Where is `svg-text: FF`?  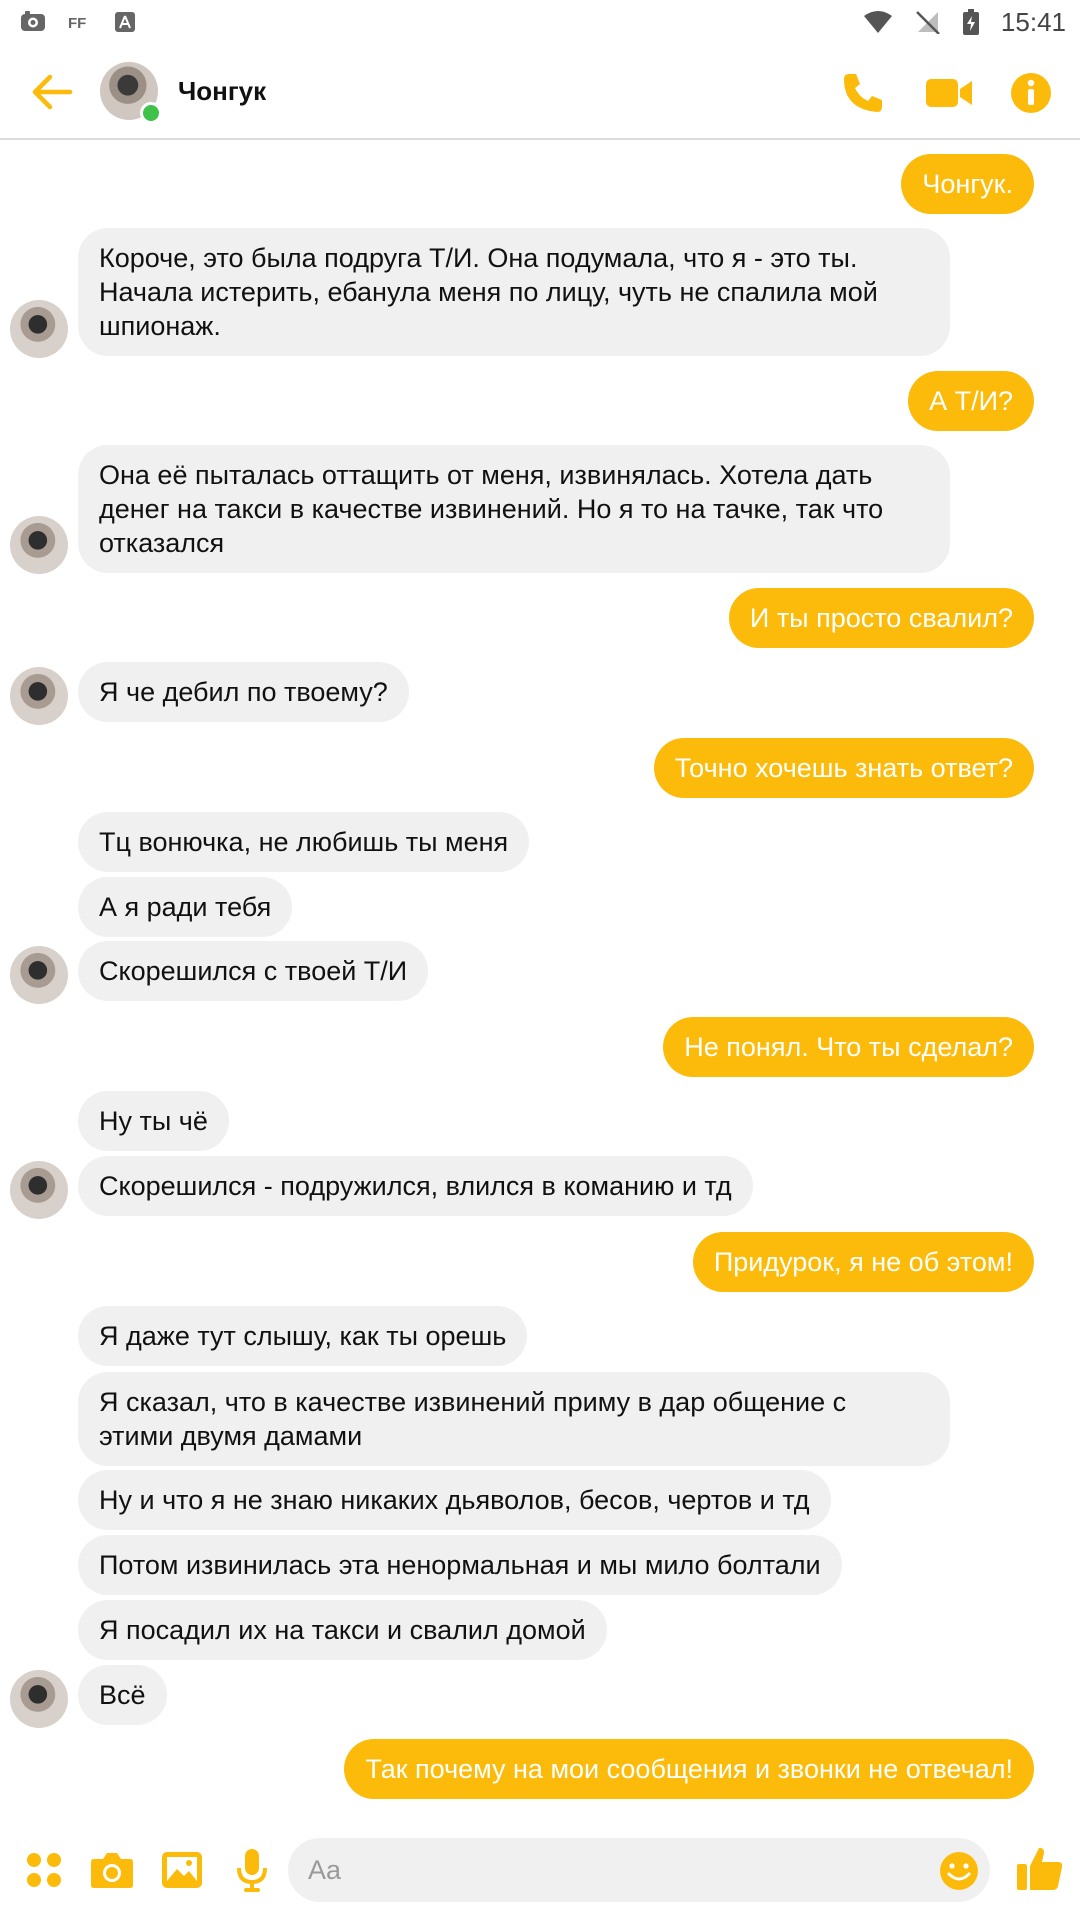 svg-text: FF is located at coordinates (77, 23).